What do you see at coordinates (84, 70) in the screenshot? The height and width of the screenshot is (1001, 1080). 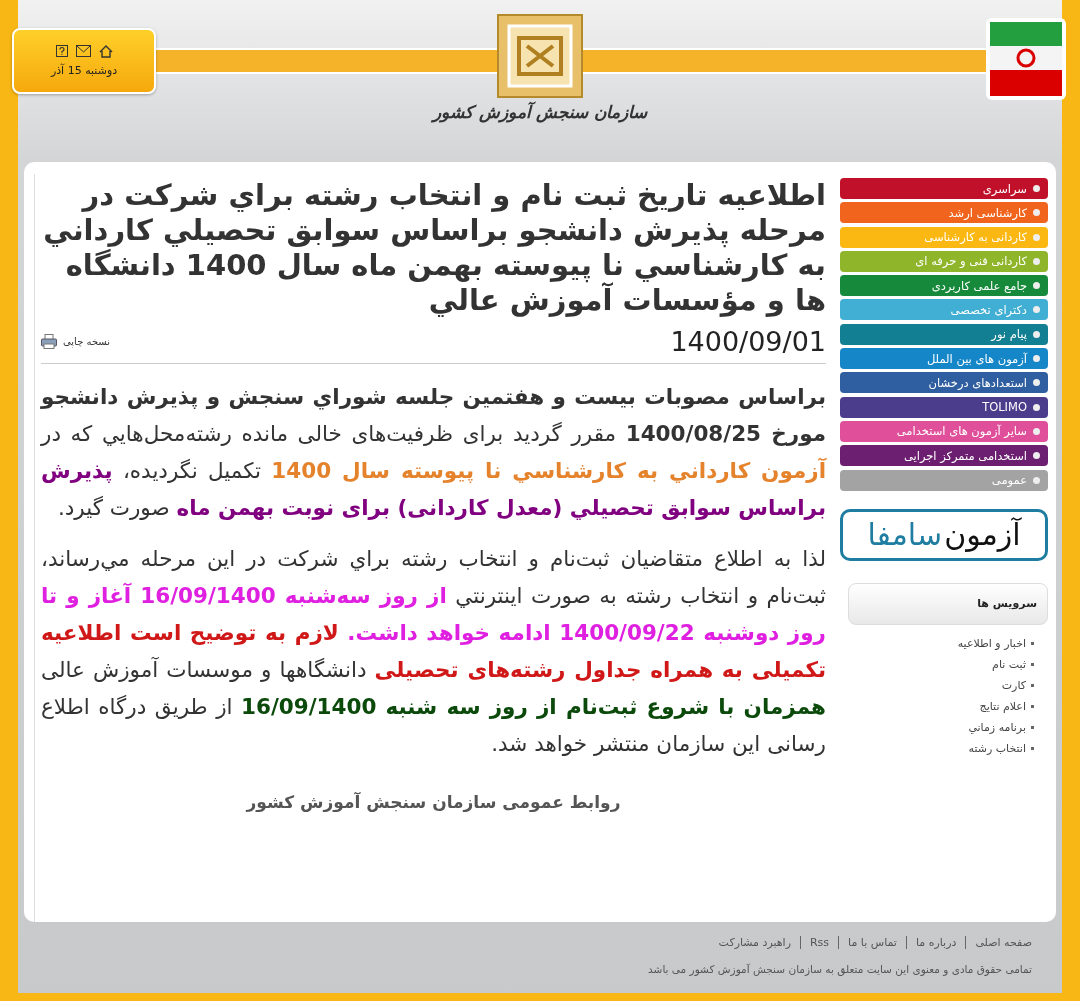 I see `date-text: دوشنبه 15 آذر` at bounding box center [84, 70].